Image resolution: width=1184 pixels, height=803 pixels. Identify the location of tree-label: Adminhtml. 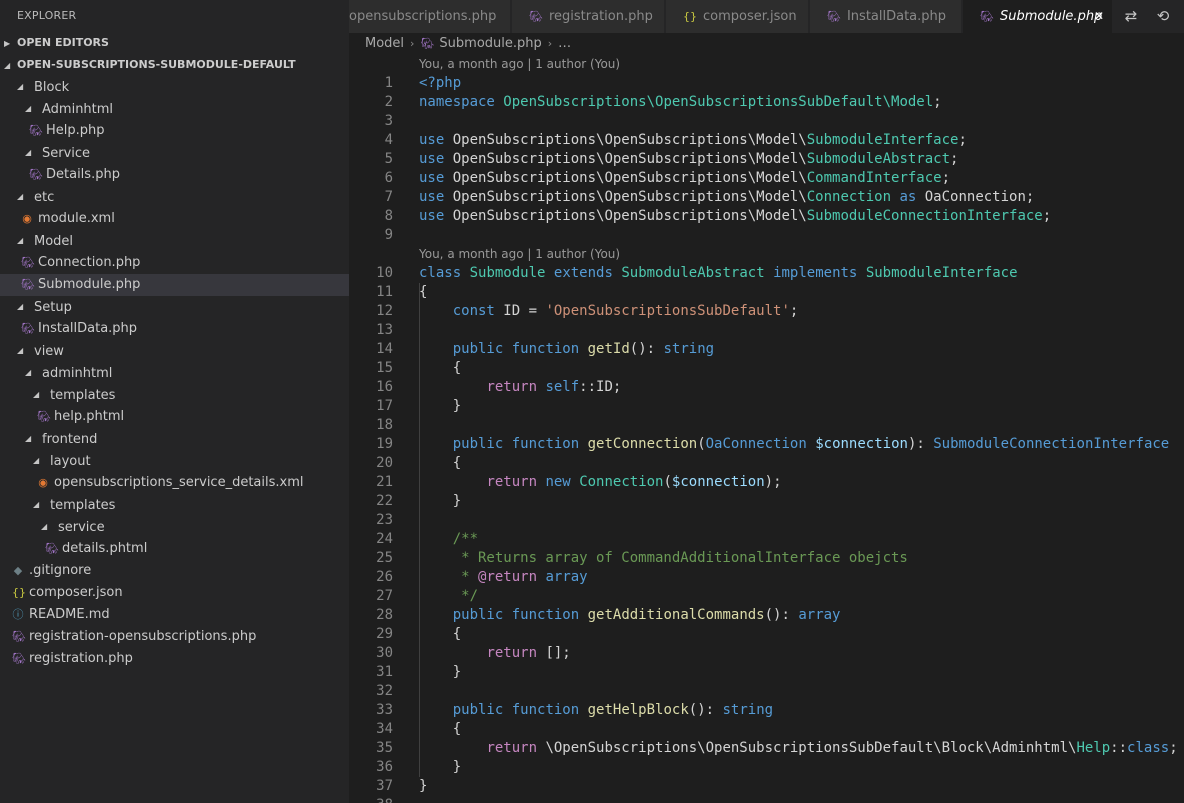
(78, 109).